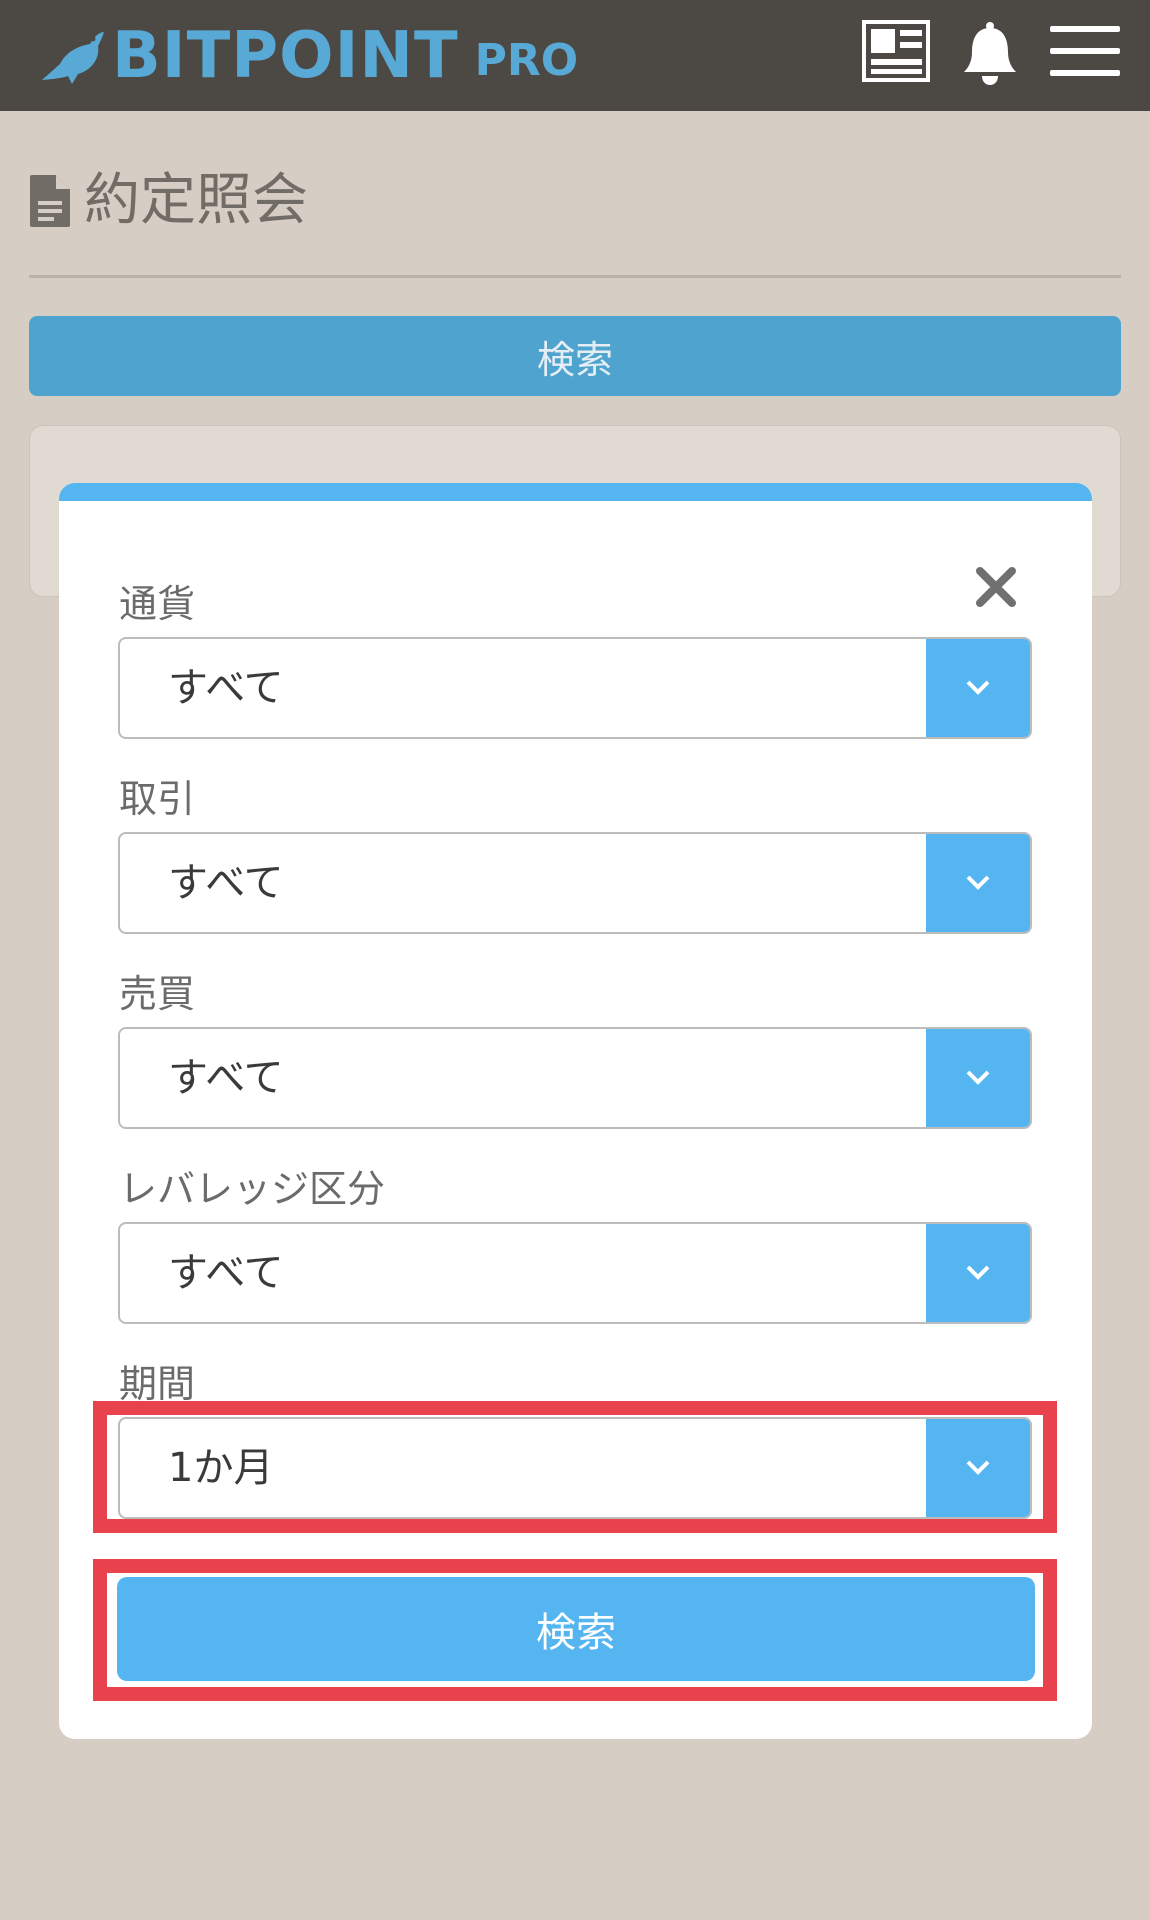  I want to click on buy-sell-select: すべて, so click(575, 1078).